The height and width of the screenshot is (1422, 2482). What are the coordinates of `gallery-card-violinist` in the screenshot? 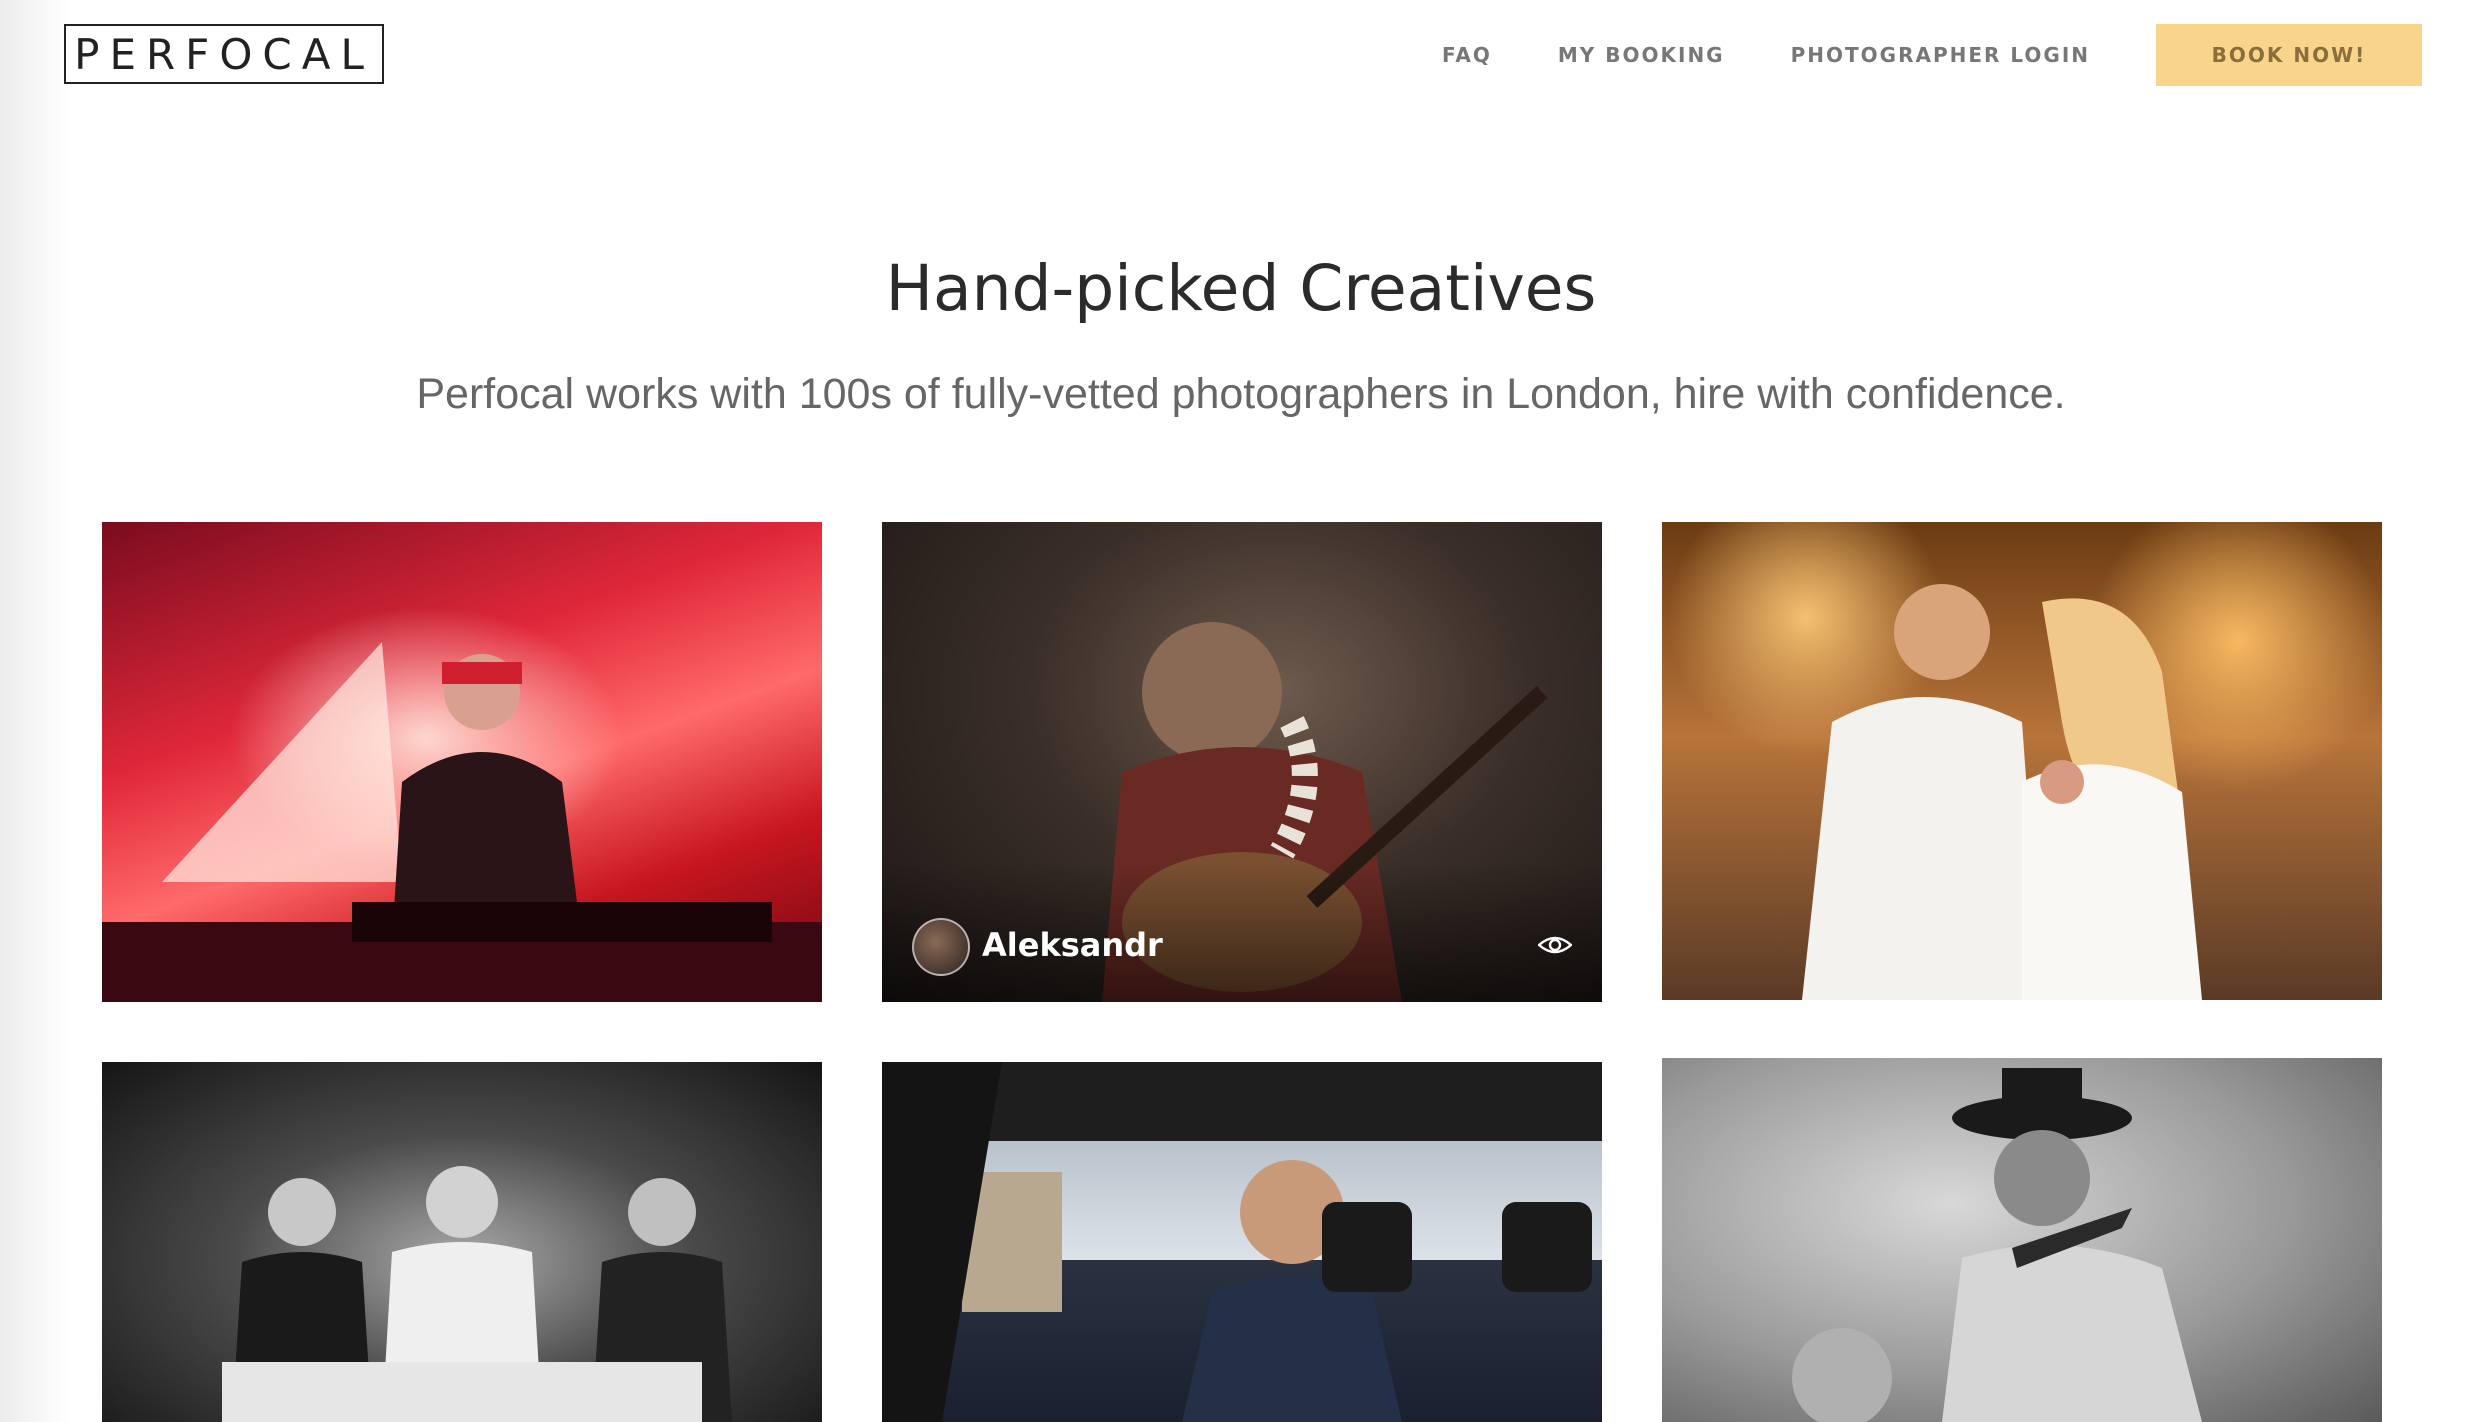 It's located at (2022, 1240).